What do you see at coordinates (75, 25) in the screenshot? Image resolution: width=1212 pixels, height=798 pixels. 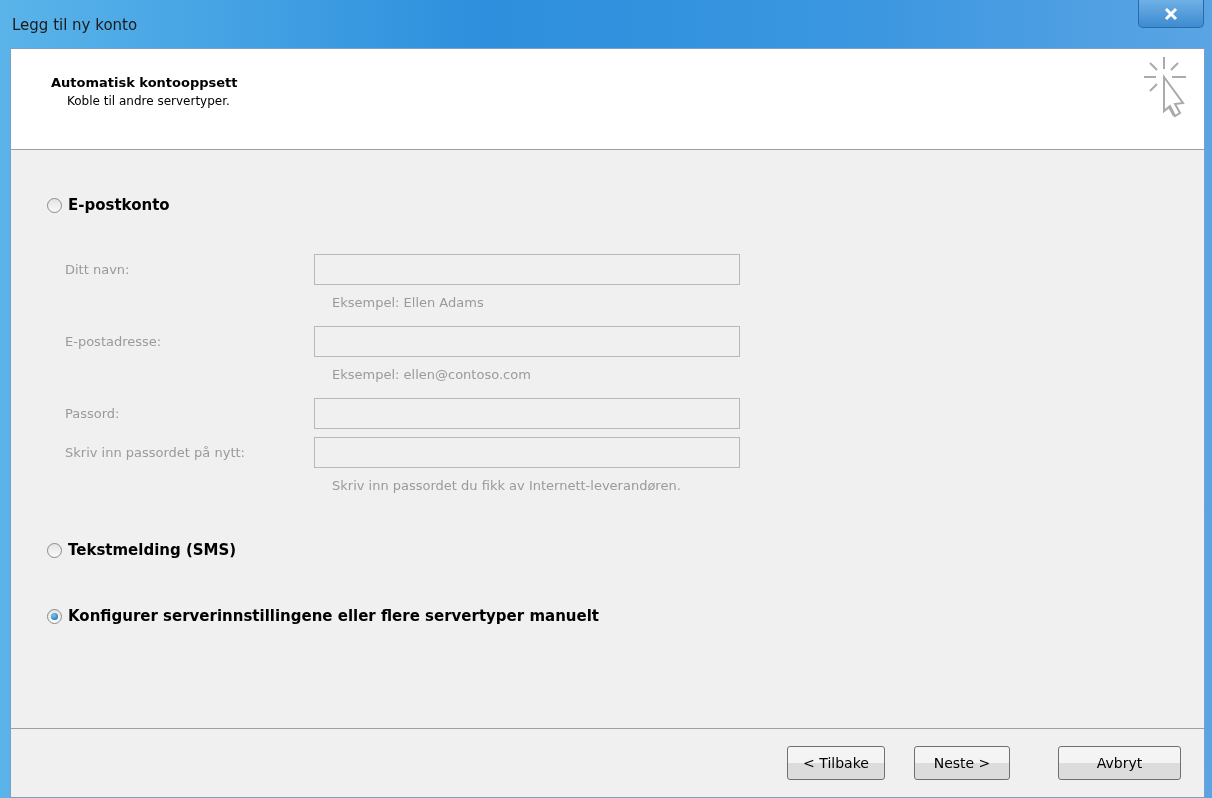 I see `window-title: Legg til ny konto` at bounding box center [75, 25].